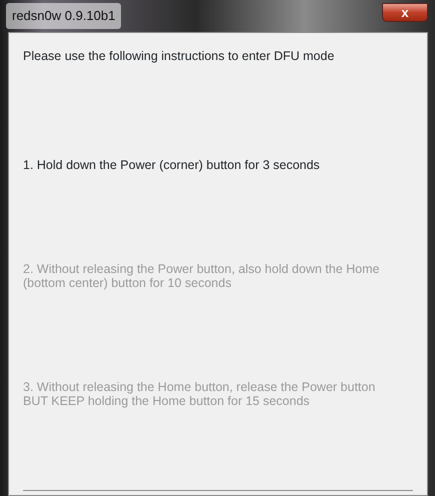 The height and width of the screenshot is (496, 435). I want to click on window-title: redsn0w 0.9.10b1, so click(64, 16).